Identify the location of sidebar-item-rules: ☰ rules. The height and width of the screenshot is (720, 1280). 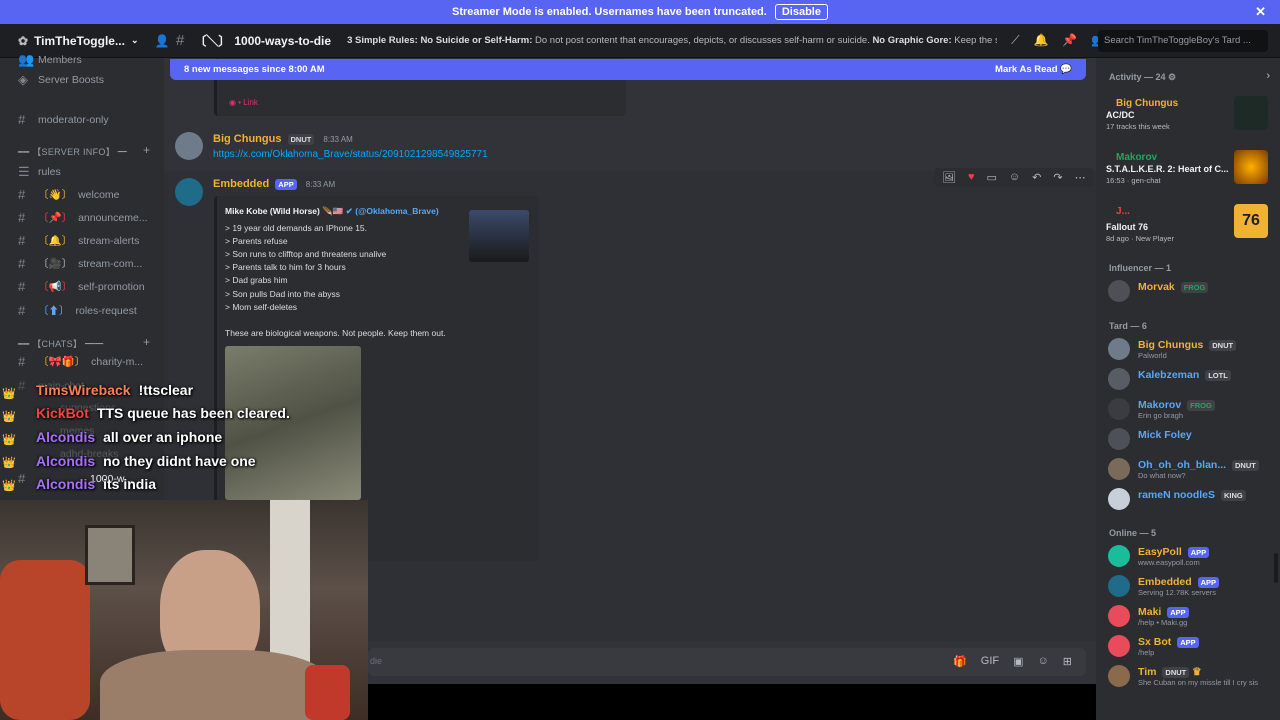
(39, 172).